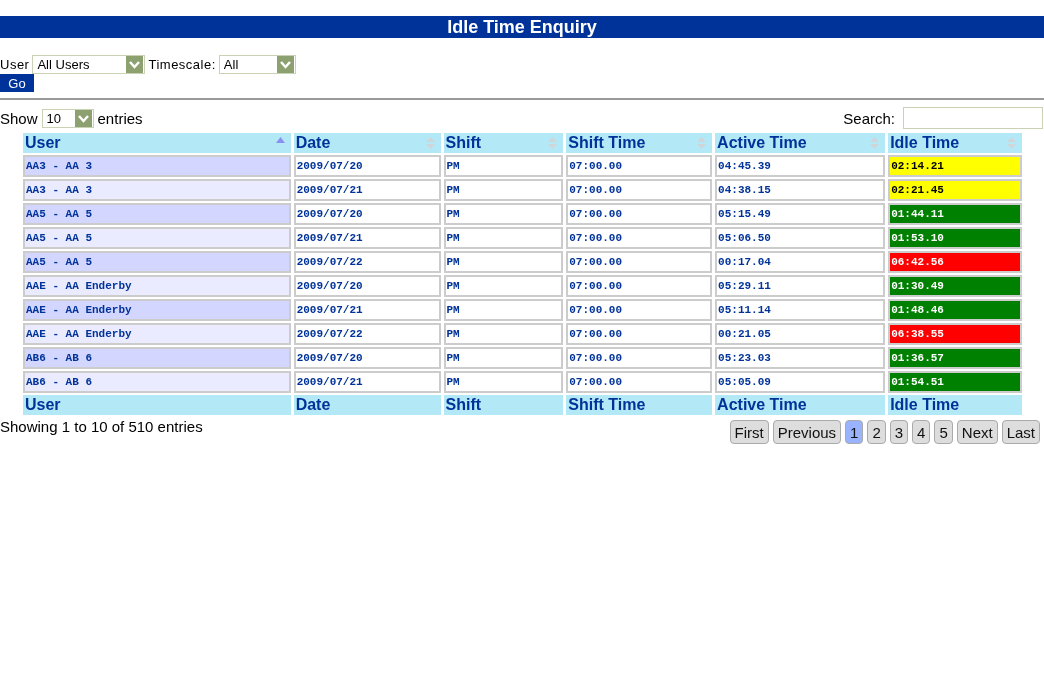 This screenshot has height=700, width=1044. What do you see at coordinates (869, 118) in the screenshot?
I see `search-label: Search:` at bounding box center [869, 118].